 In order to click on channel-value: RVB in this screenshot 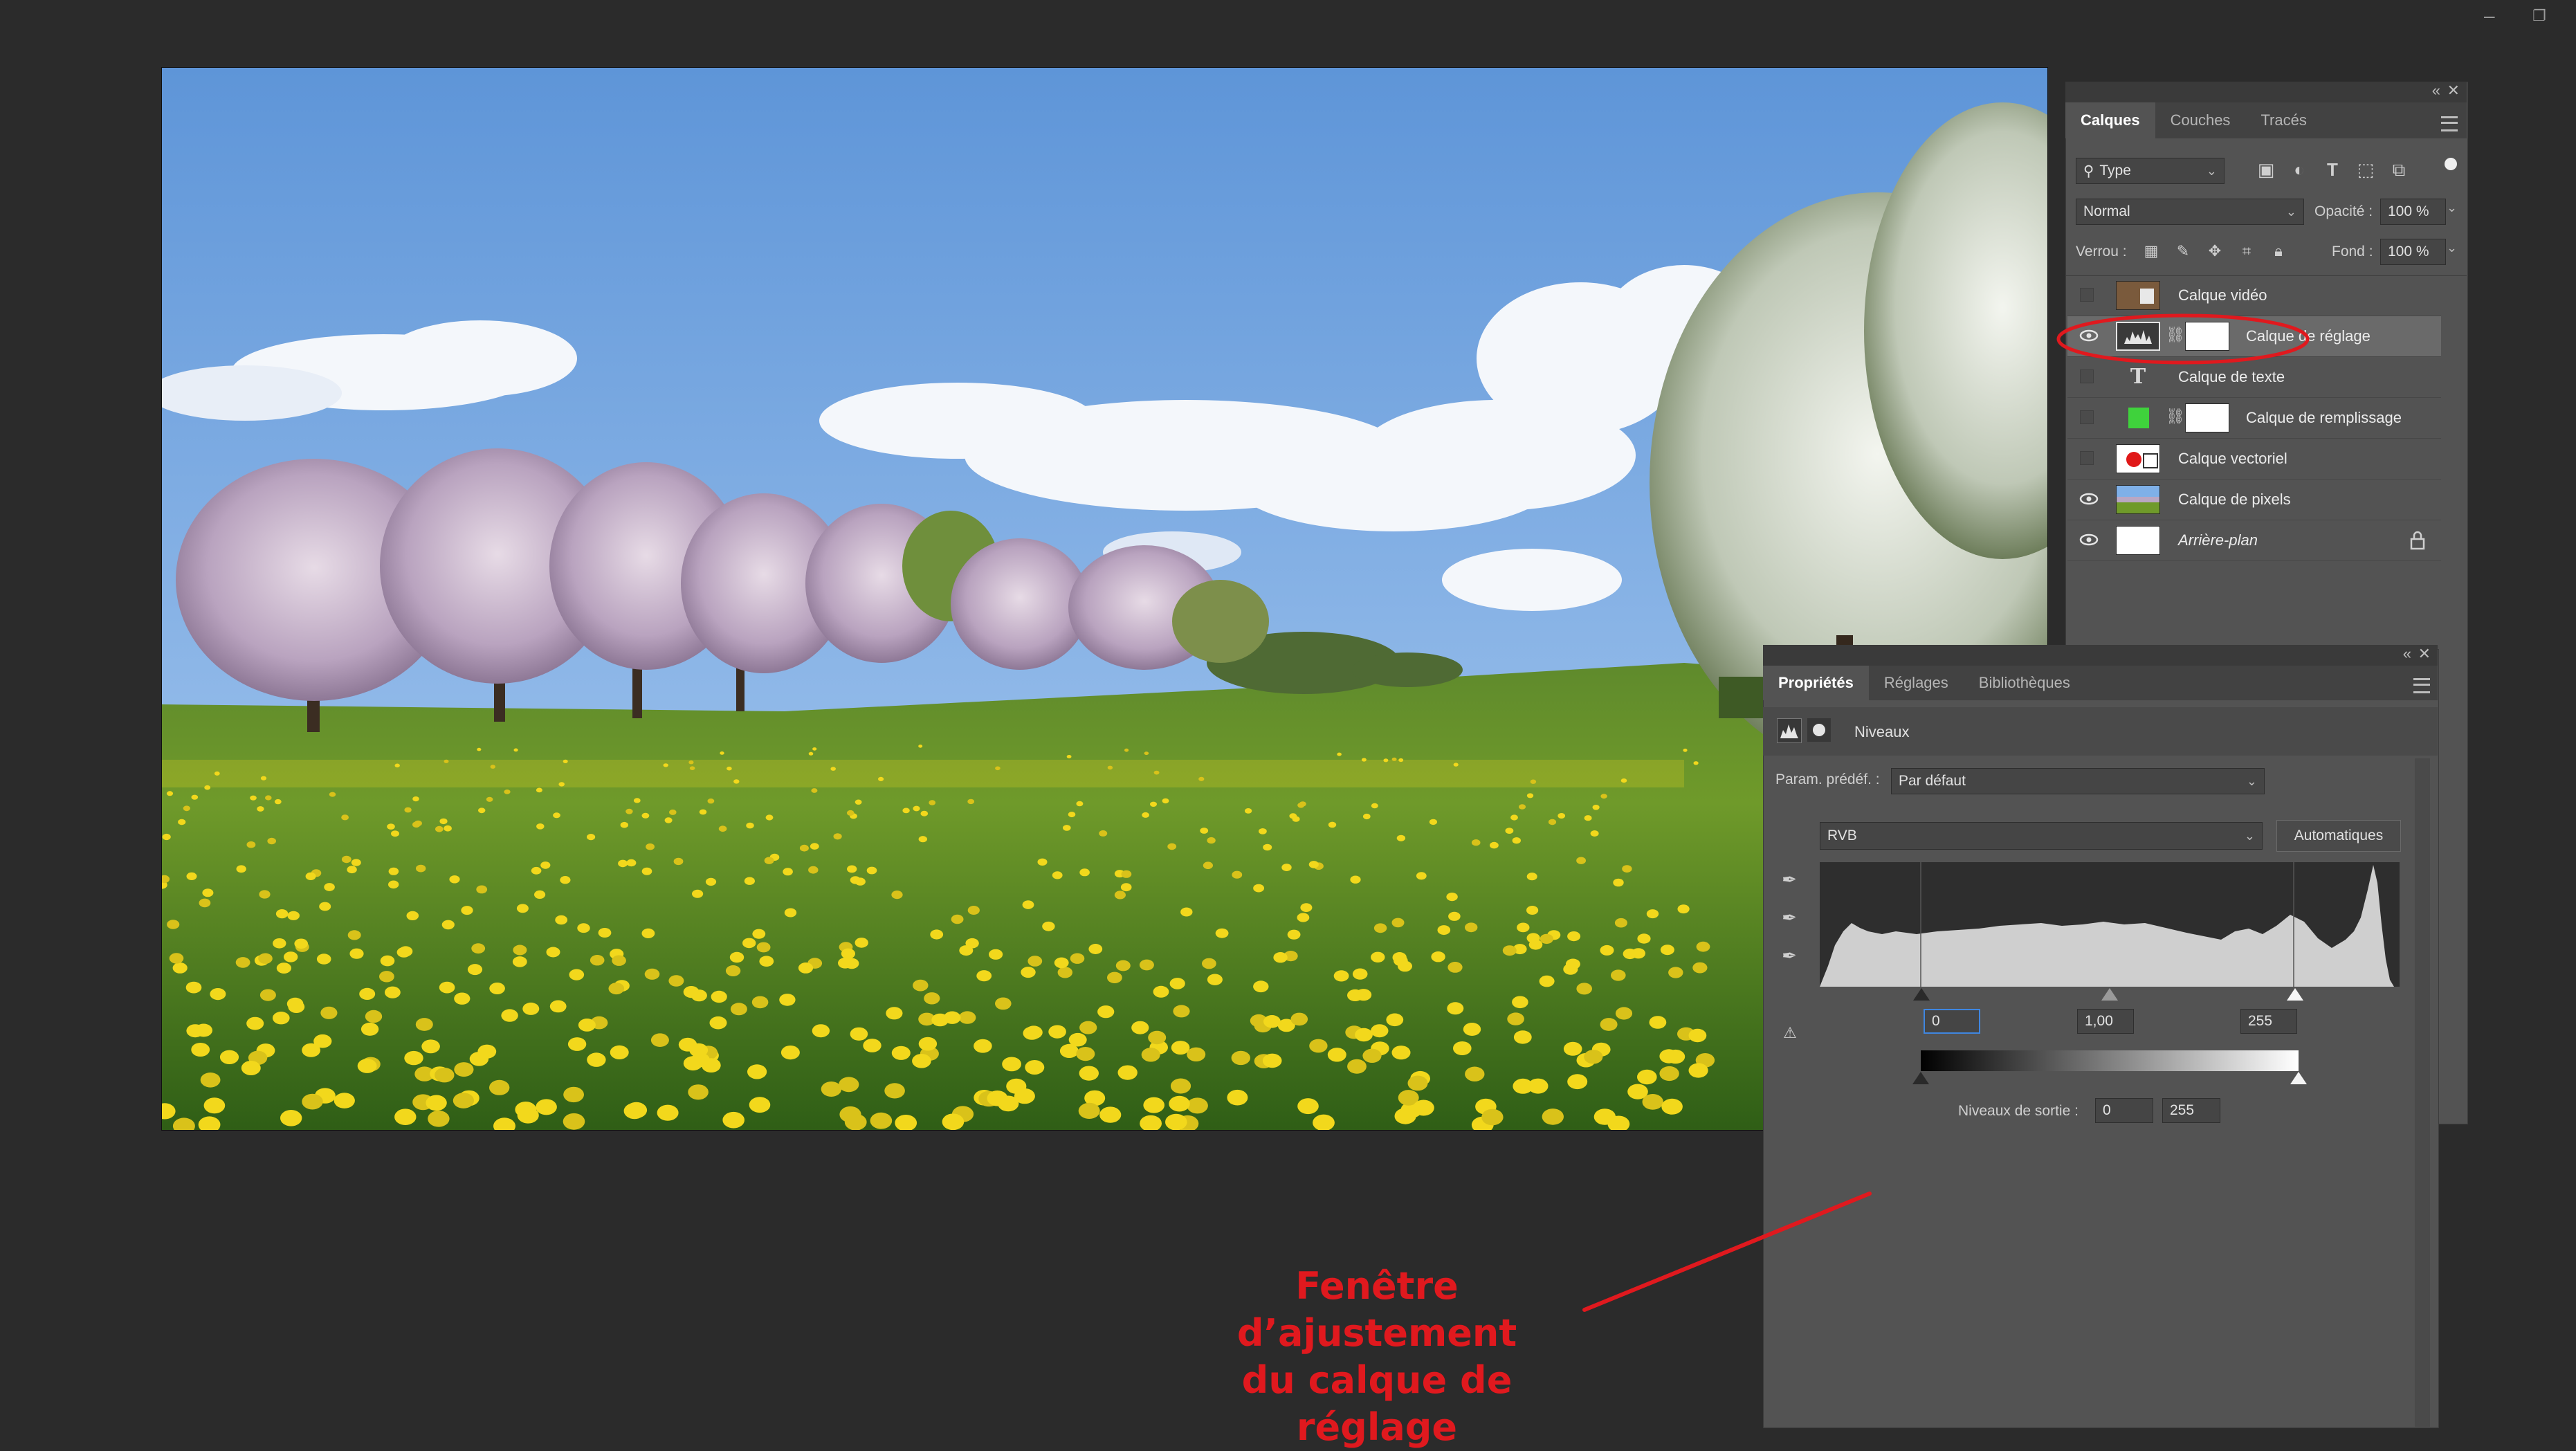, I will do `click(1842, 836)`.